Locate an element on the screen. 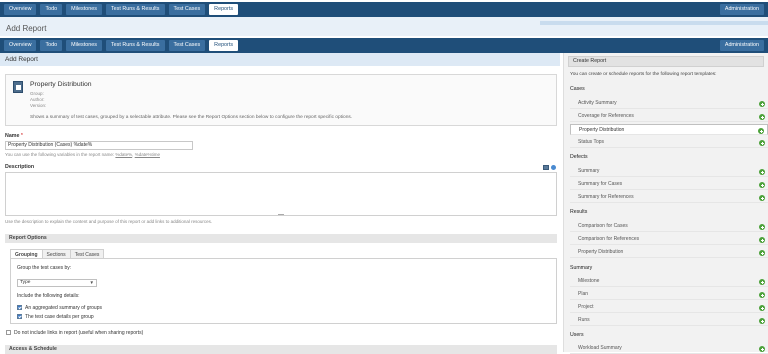 The image size is (768, 354). resize-grip-icon is located at coordinates (281, 214).